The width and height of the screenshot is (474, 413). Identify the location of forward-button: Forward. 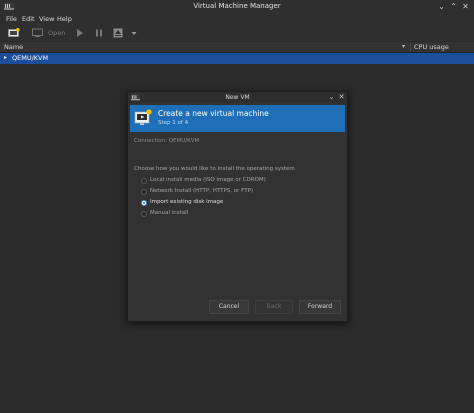
(320, 307).